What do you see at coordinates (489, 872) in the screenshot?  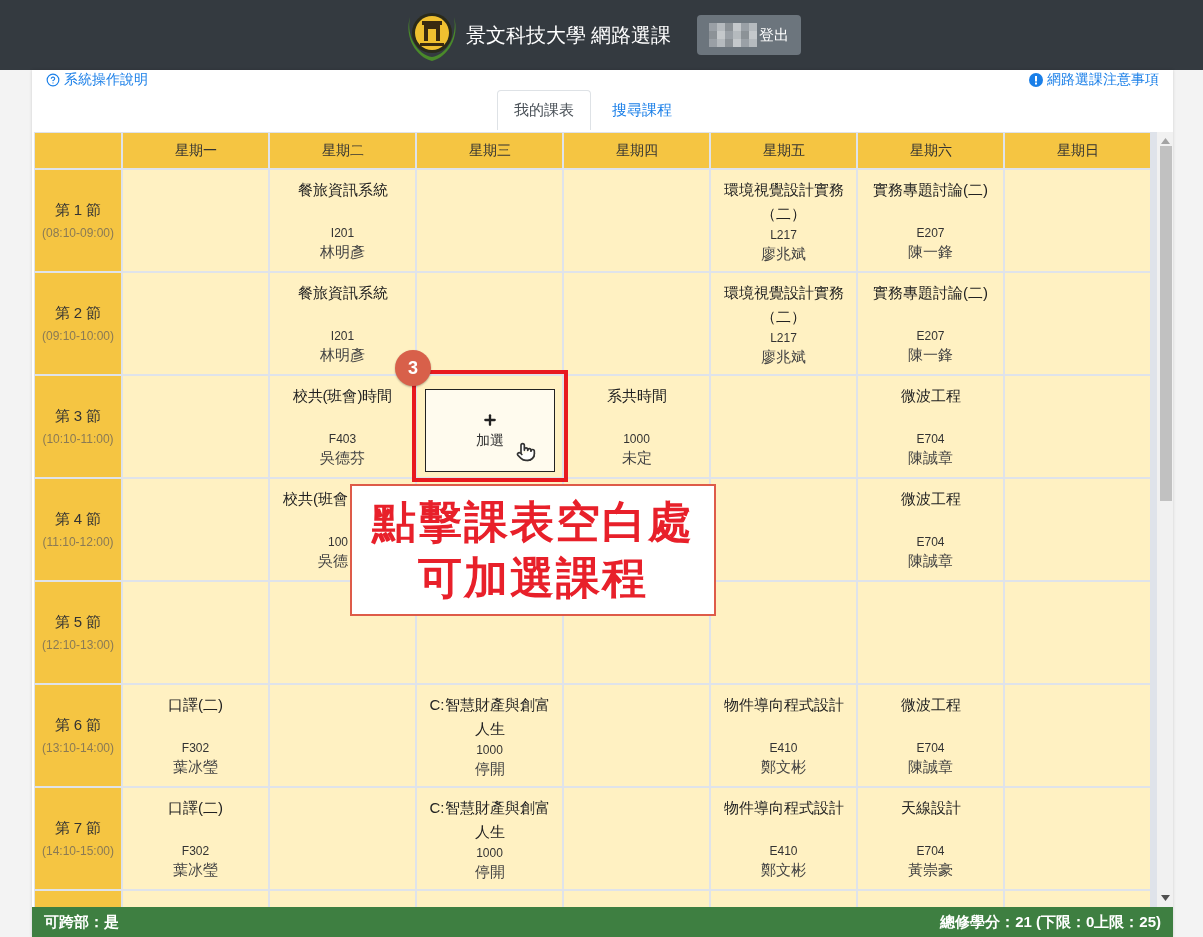 I see `teacher-name: 停開` at bounding box center [489, 872].